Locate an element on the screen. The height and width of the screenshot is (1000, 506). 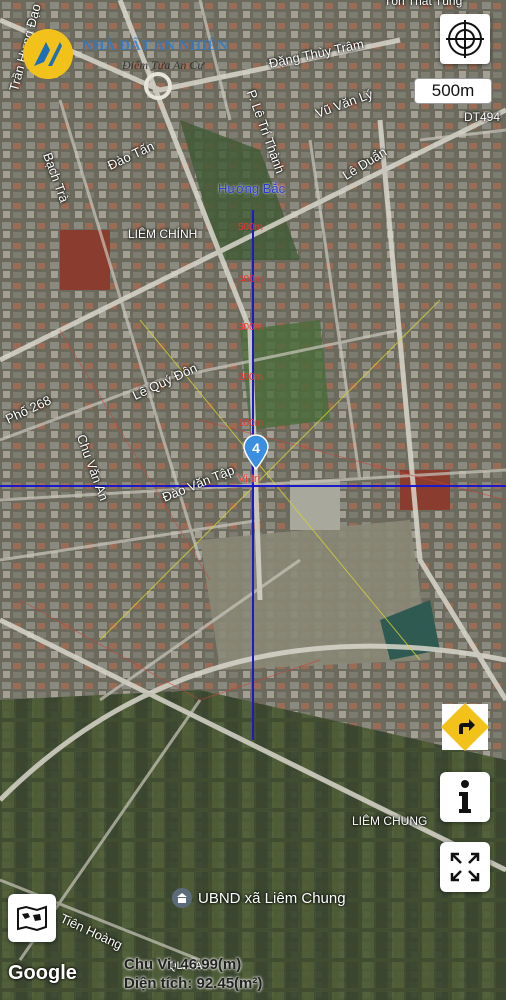
scale-indicator: 500m is located at coordinates (453, 91).